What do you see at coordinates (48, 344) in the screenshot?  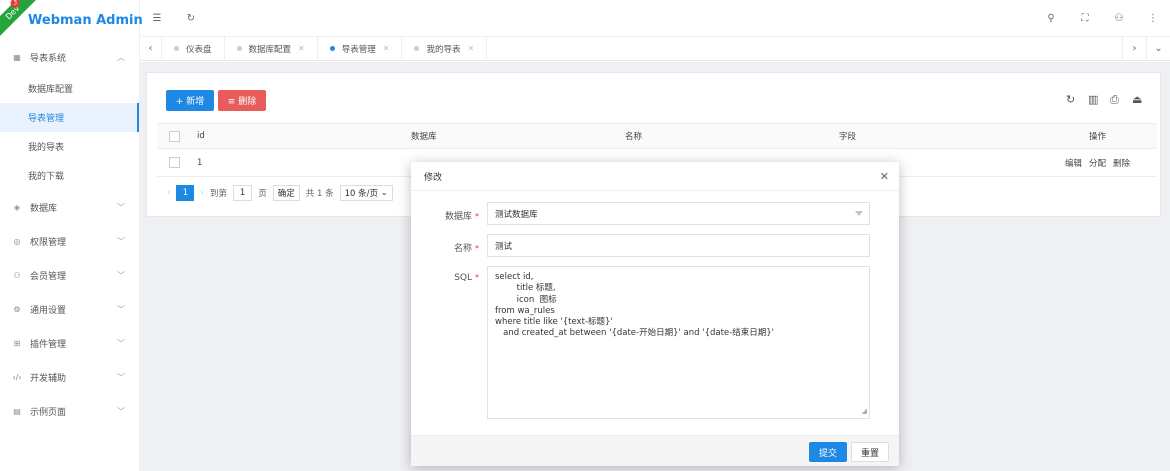 I see `sidebar-group-label: 插件管理` at bounding box center [48, 344].